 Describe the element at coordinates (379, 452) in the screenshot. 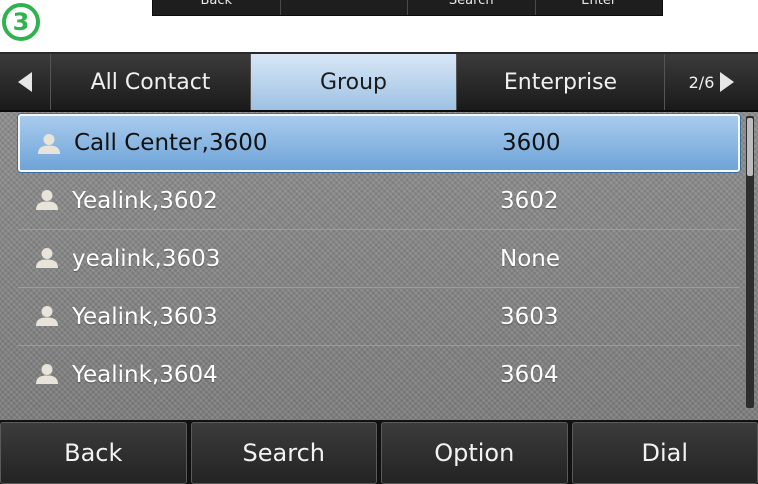

I see `softkey-bar: Back Search Option Dial` at that location.